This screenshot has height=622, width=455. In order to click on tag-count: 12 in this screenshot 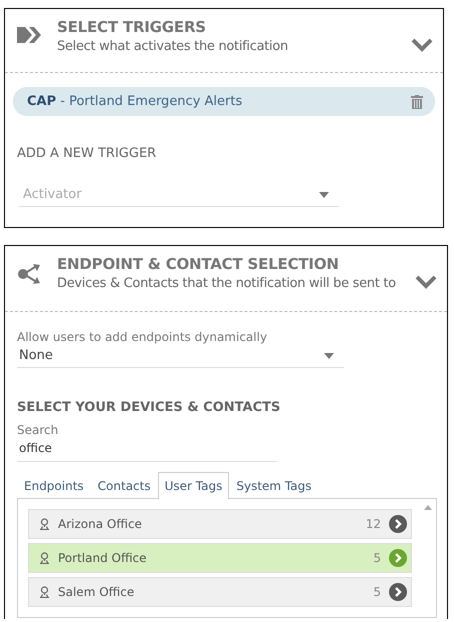, I will do `click(373, 524)`.